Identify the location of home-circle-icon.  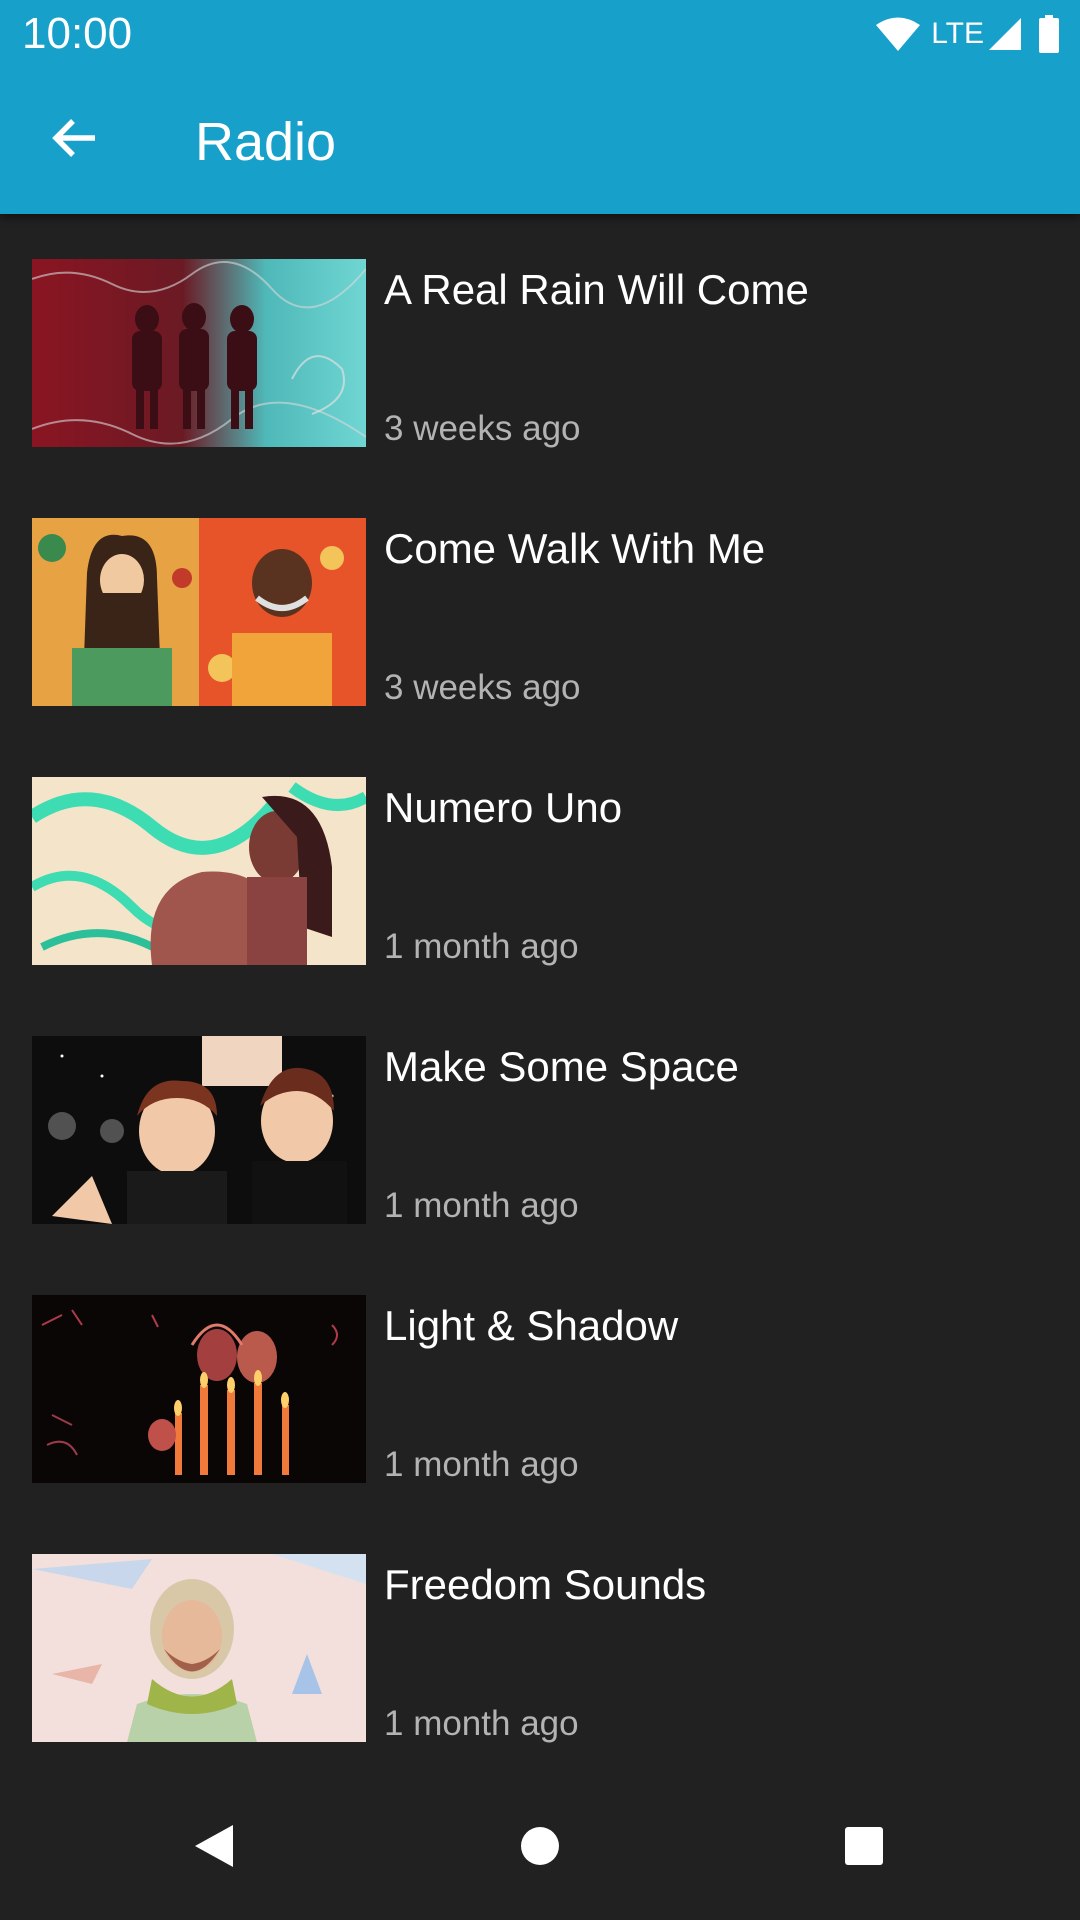
(540, 1848).